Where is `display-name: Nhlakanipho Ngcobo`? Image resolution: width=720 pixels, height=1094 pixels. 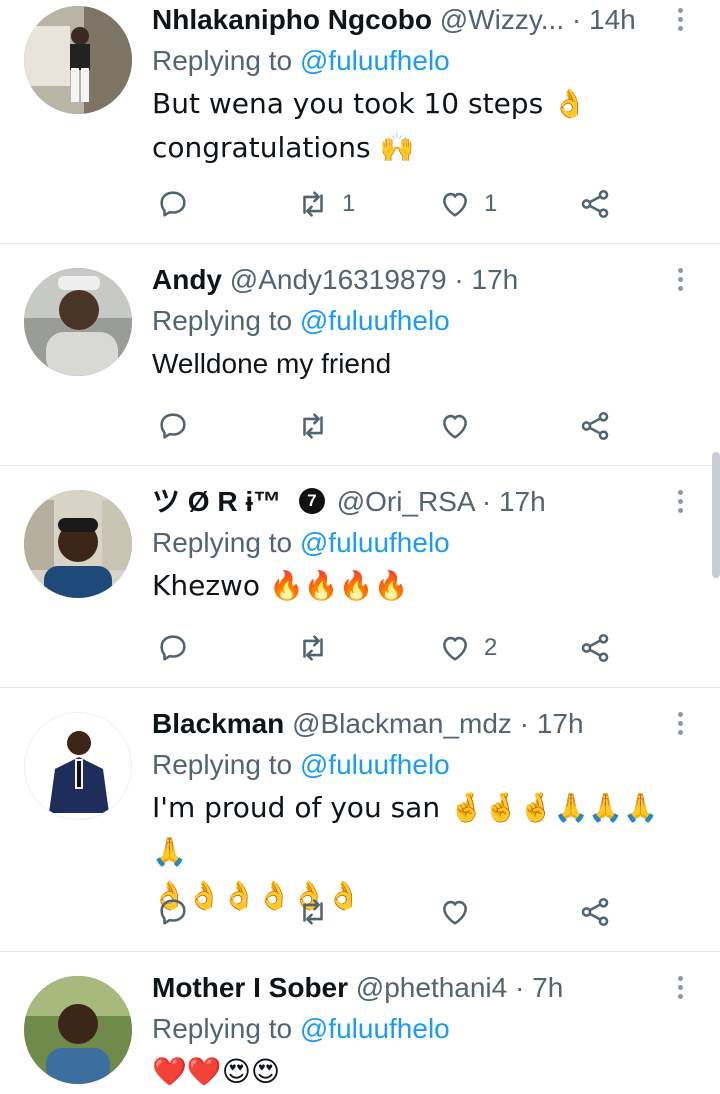
display-name: Nhlakanipho Ngcobo is located at coordinates (292, 19).